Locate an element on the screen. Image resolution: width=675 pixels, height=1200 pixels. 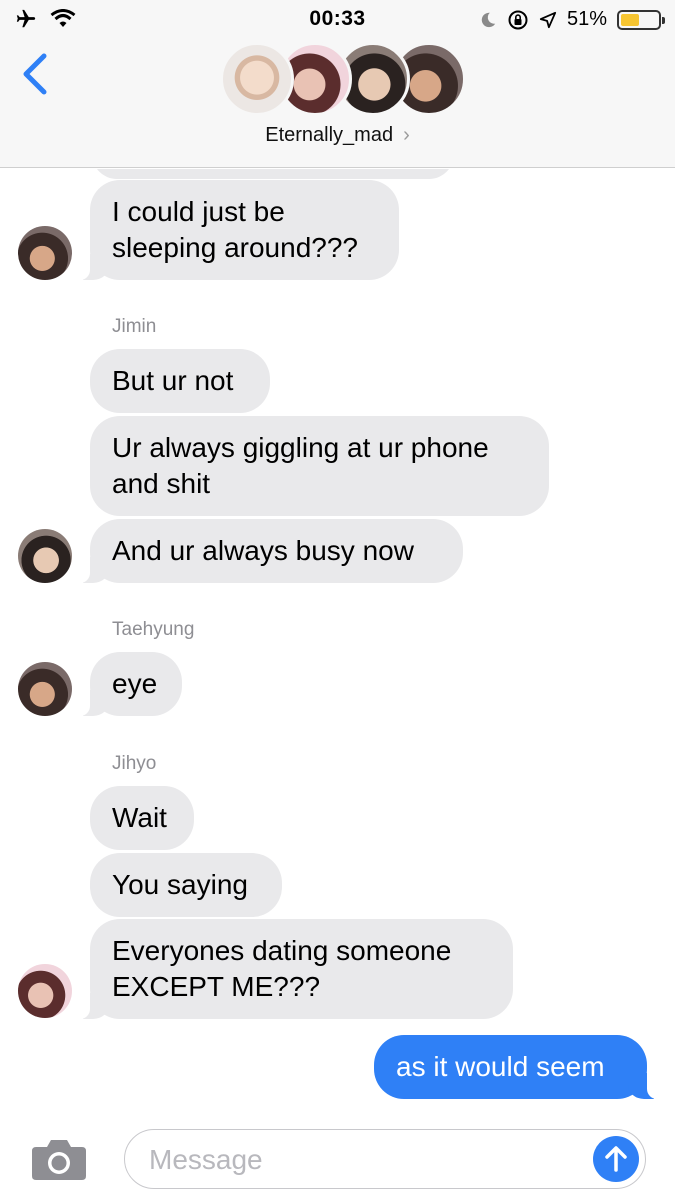
message-text: as it would seem is located at coordinates (500, 1066).